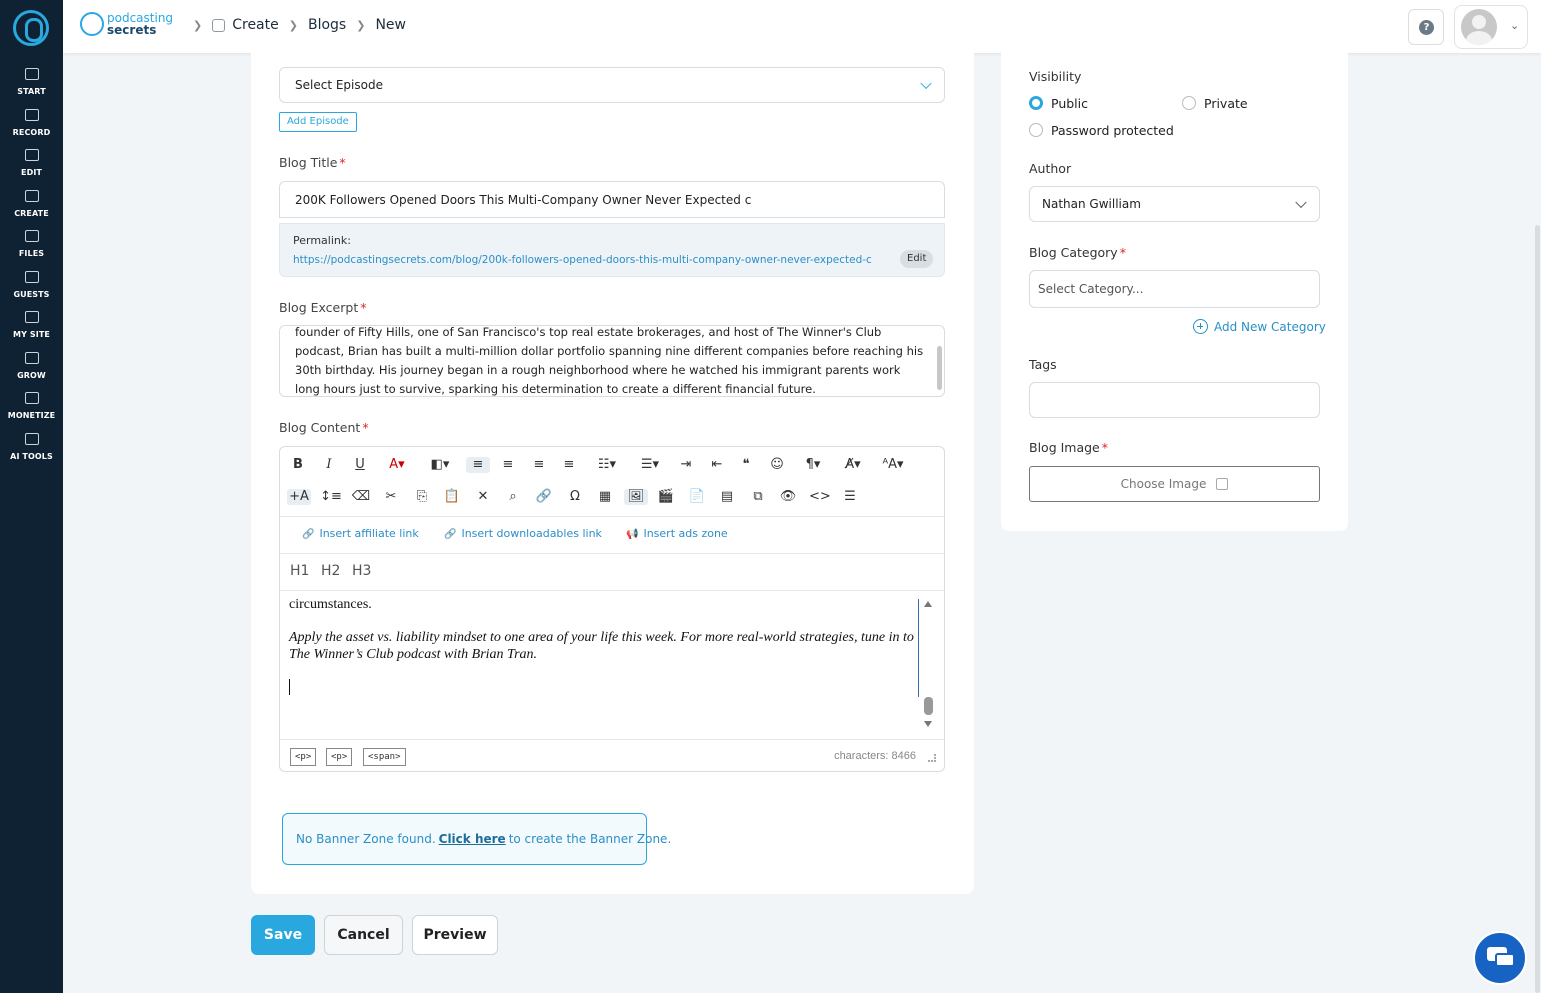  I want to click on line-height-icon: ↕≡, so click(331, 497).